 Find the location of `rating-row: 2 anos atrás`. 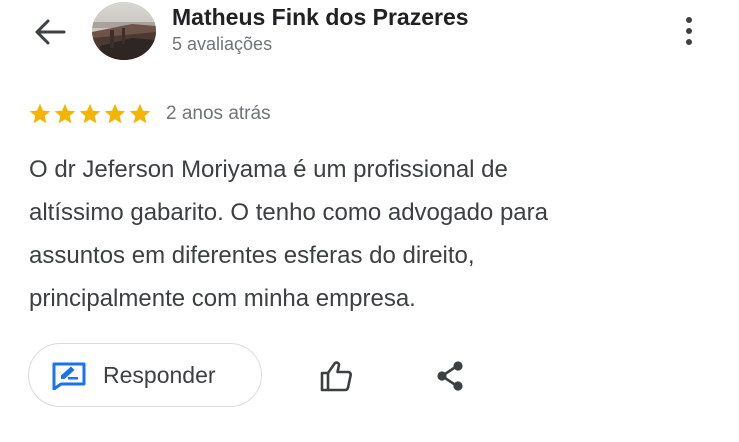

rating-row: 2 anos atrás is located at coordinates (149, 114).